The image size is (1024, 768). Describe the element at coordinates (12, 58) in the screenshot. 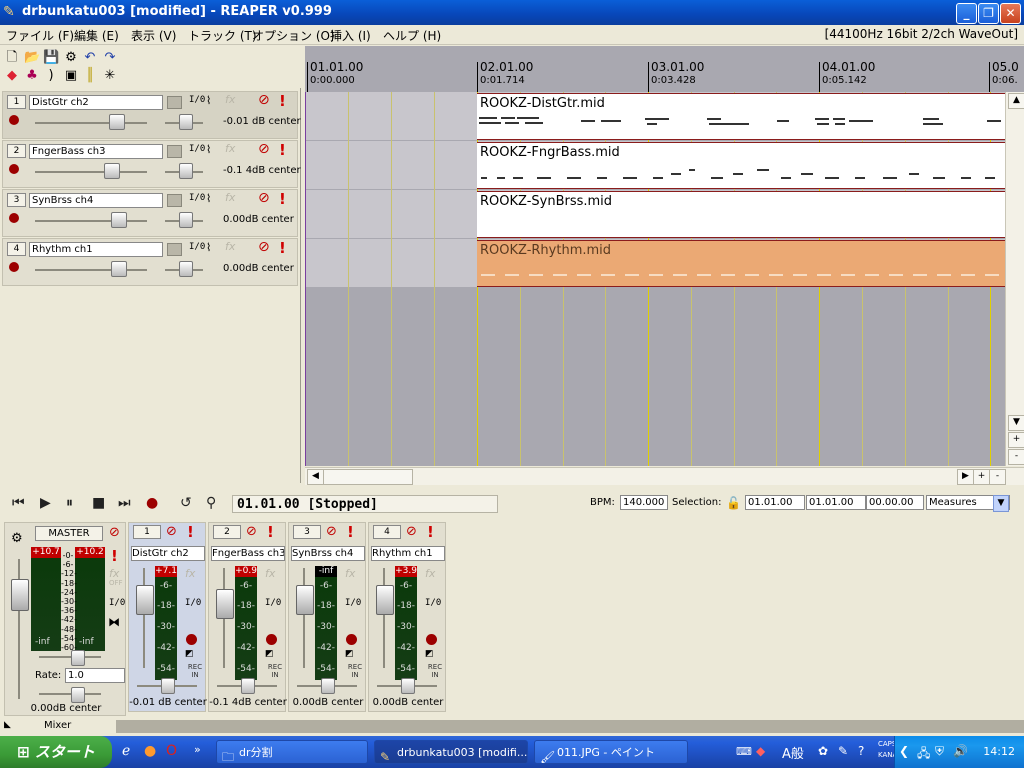

I see `new-project-icon: 🗋` at that location.